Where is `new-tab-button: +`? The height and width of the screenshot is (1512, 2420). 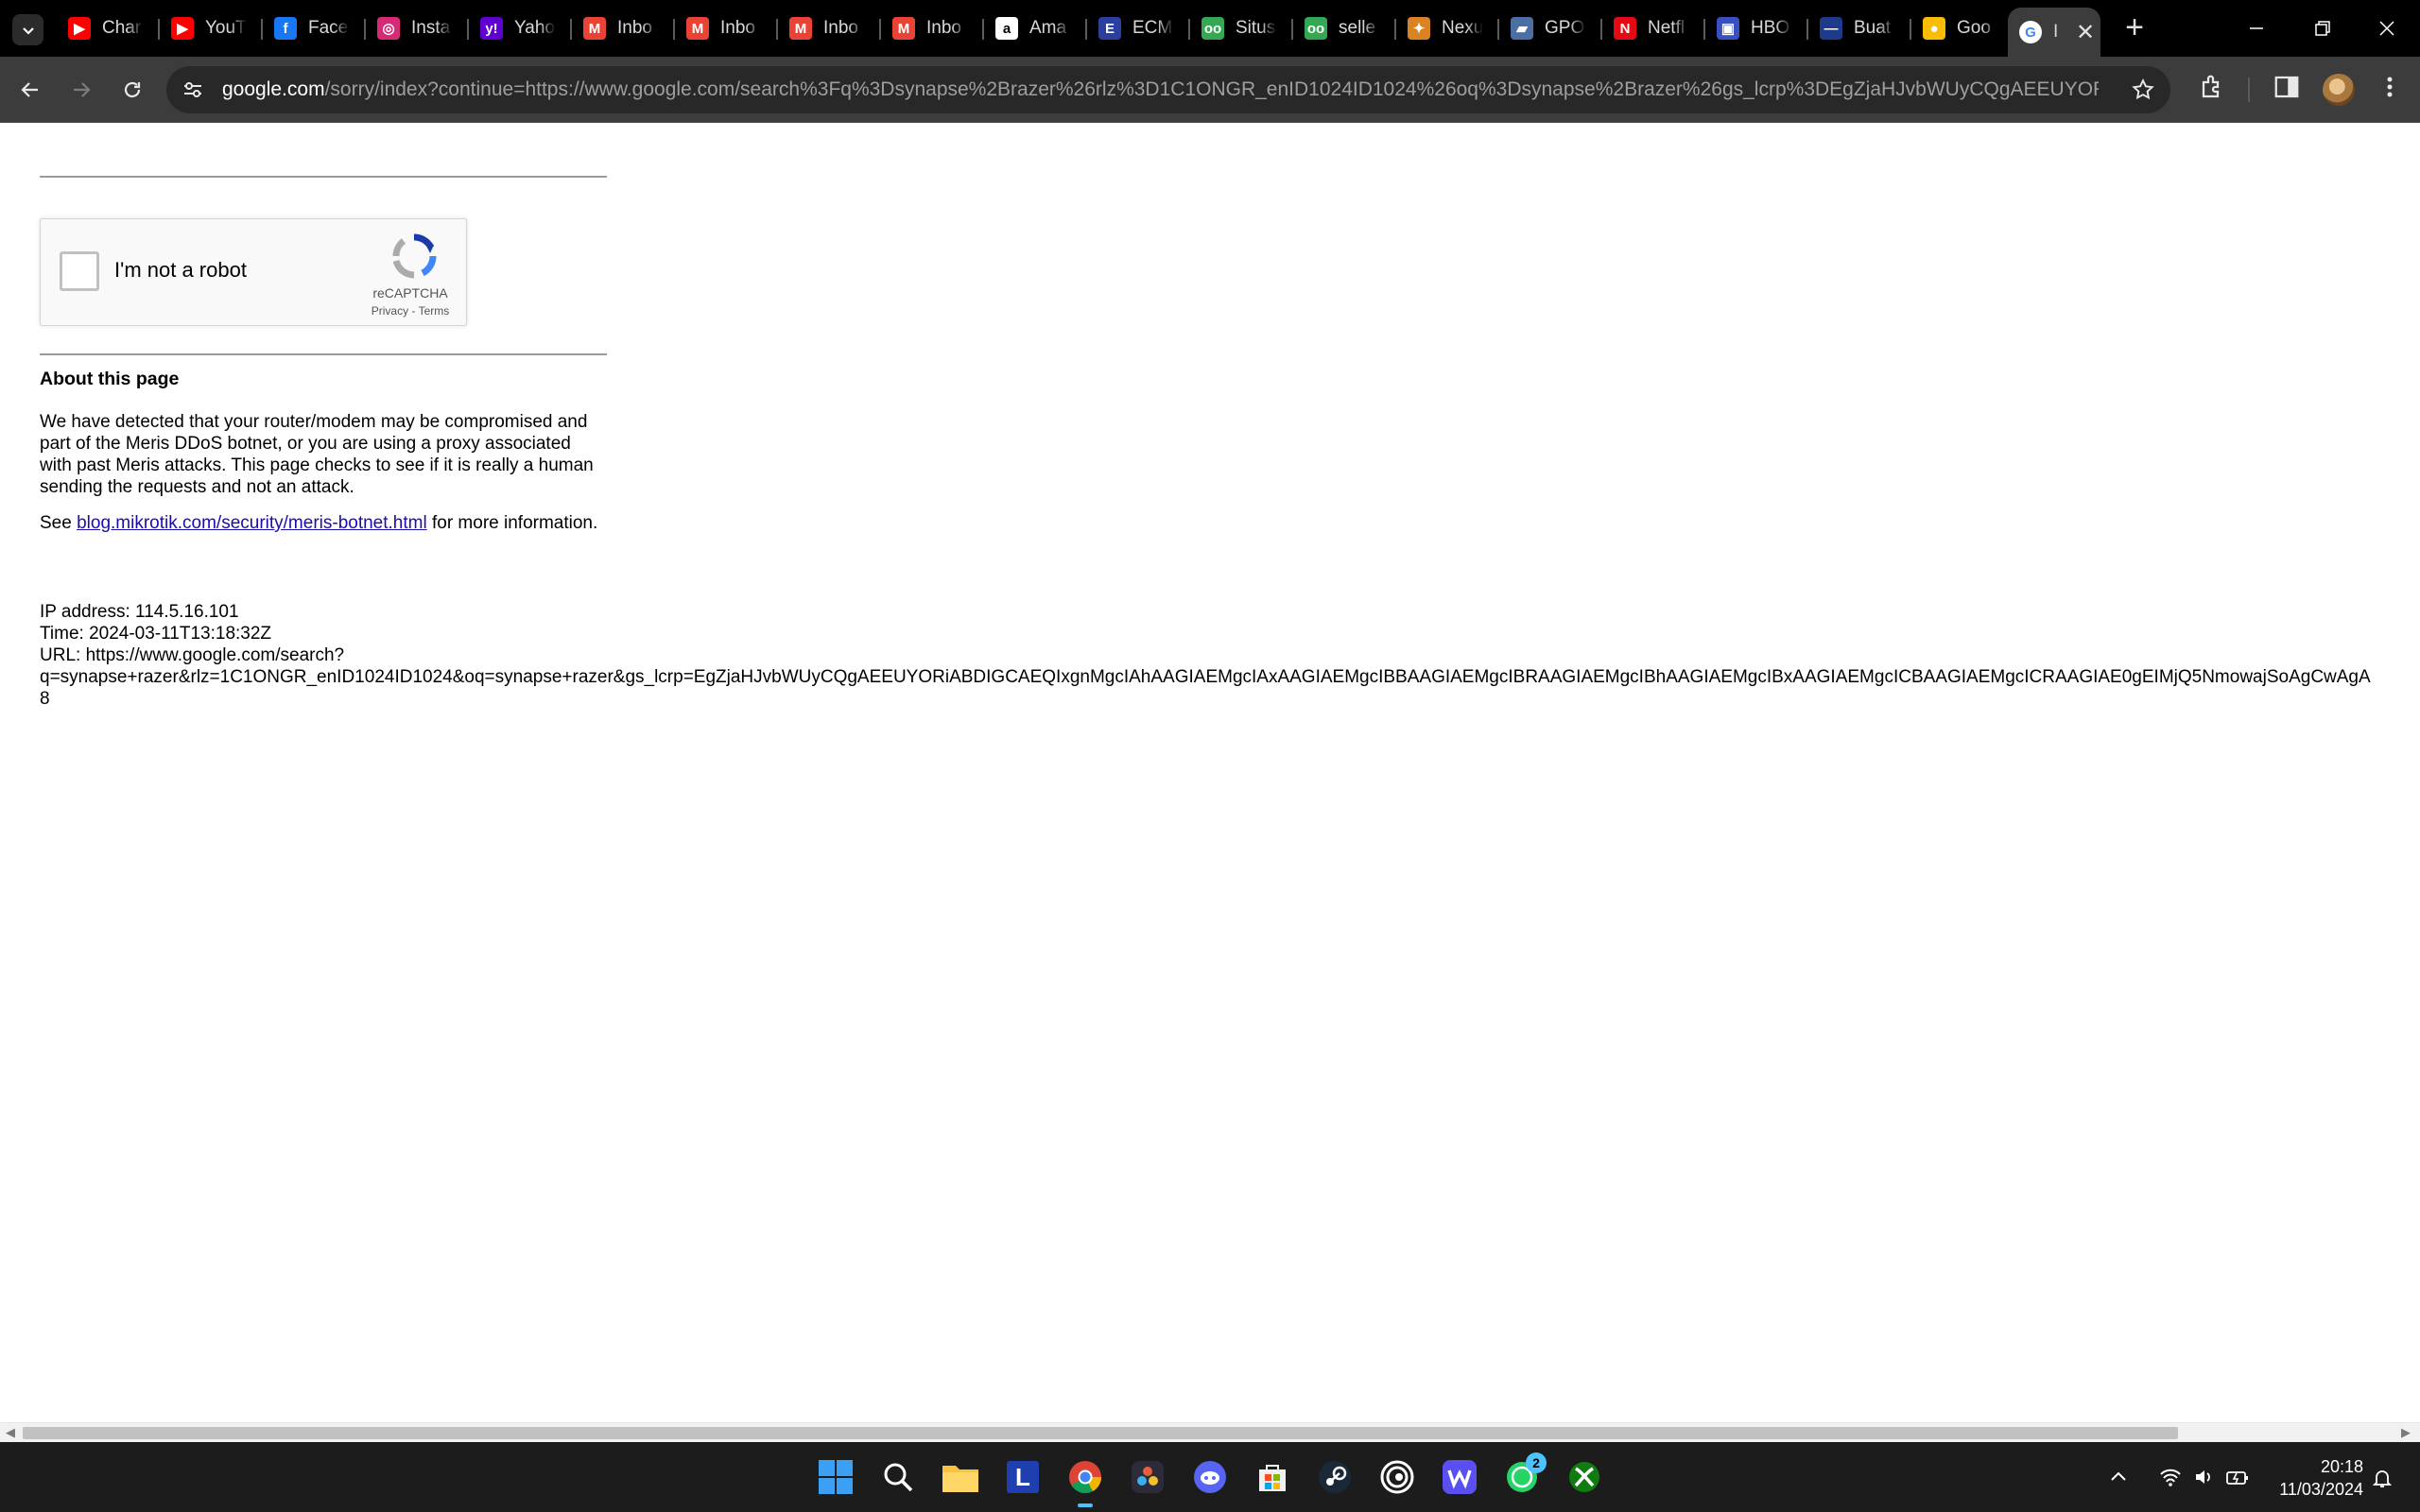
new-tab-button: + is located at coordinates (2134, 28).